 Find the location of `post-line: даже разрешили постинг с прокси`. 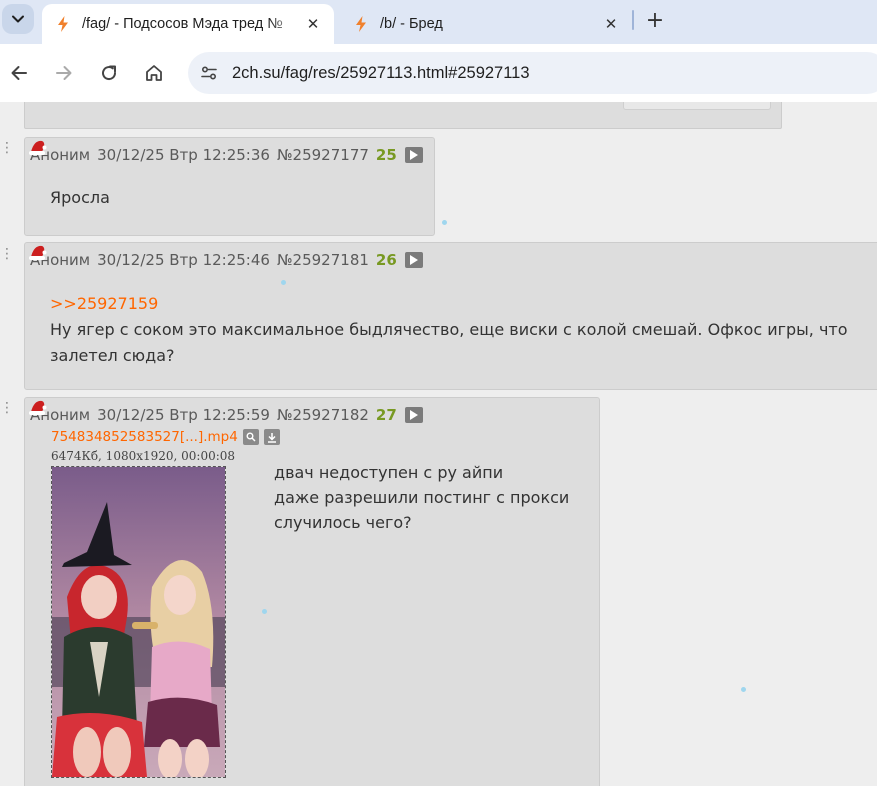

post-line: даже разрешили постинг с прокси is located at coordinates (422, 497).